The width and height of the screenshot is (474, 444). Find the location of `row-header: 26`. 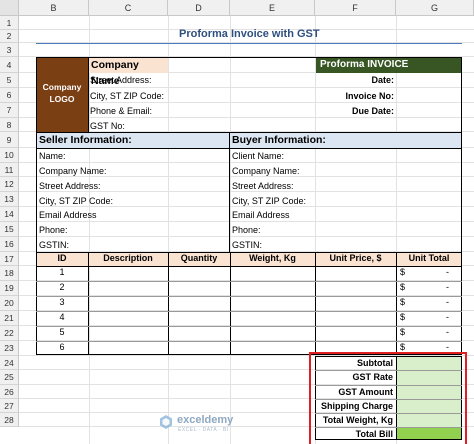

row-header: 26 is located at coordinates (9, 392).